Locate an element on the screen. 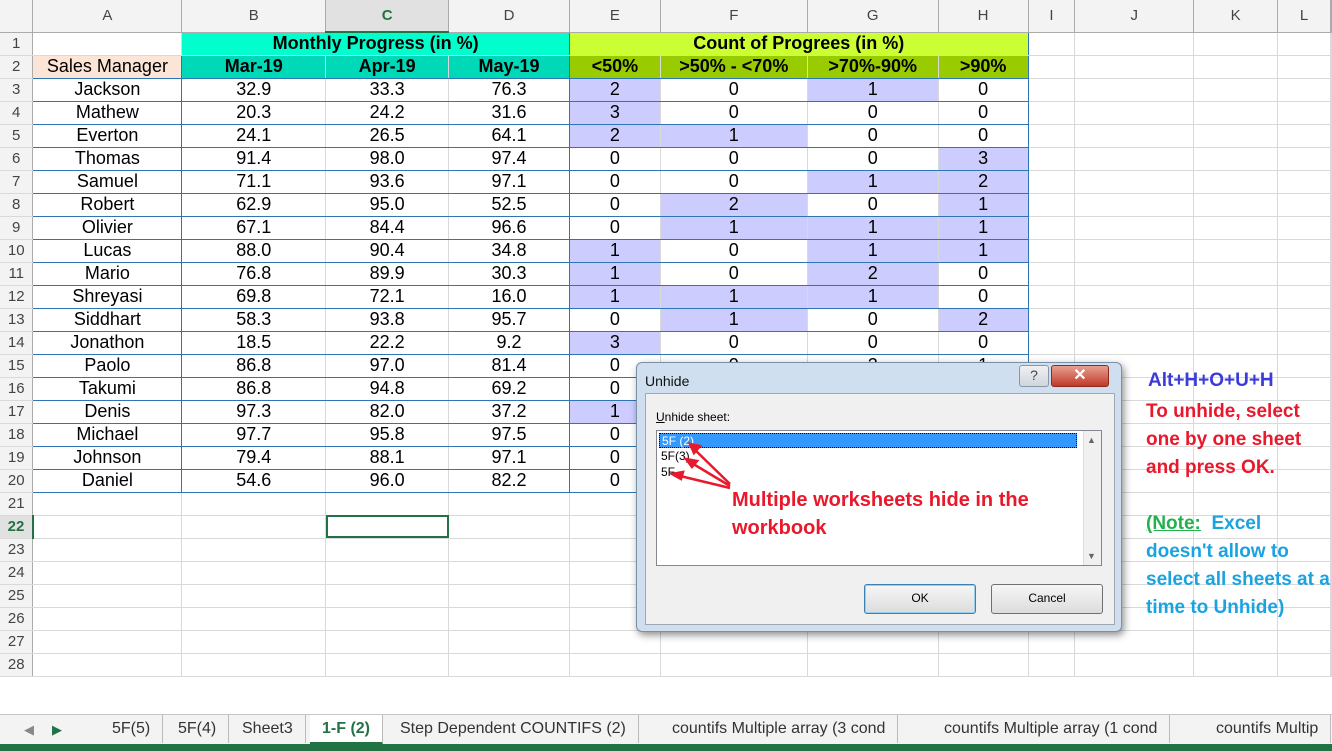 The height and width of the screenshot is (751, 1332). may-value-cell: 16.0 is located at coordinates (509, 297).